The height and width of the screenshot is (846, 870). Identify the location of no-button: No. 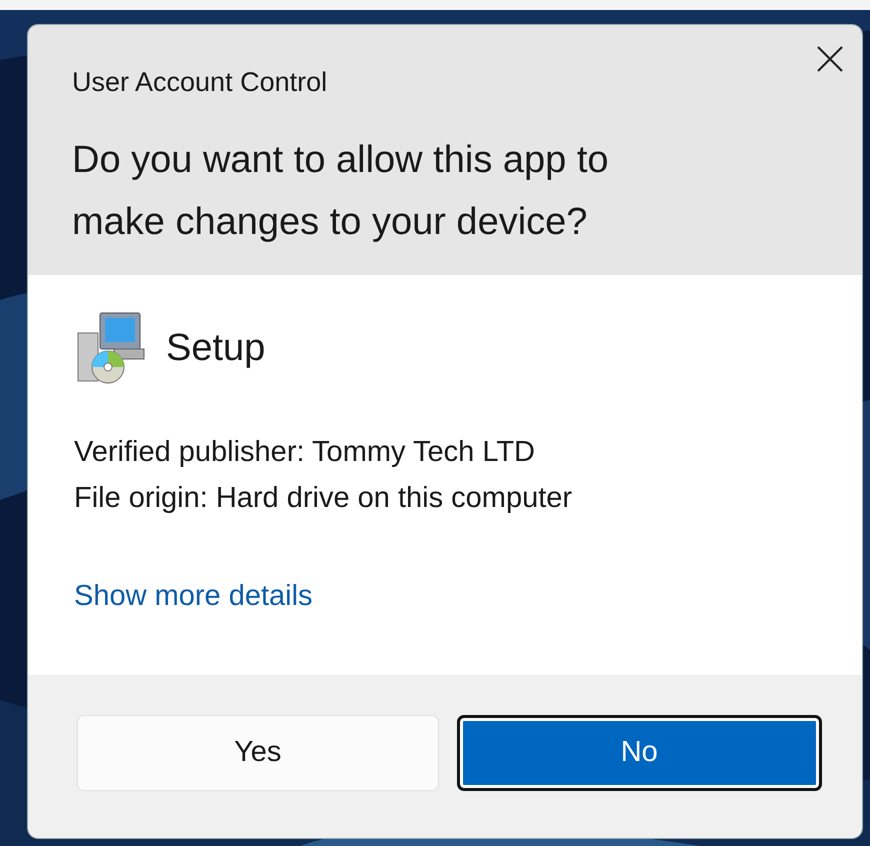
(639, 752).